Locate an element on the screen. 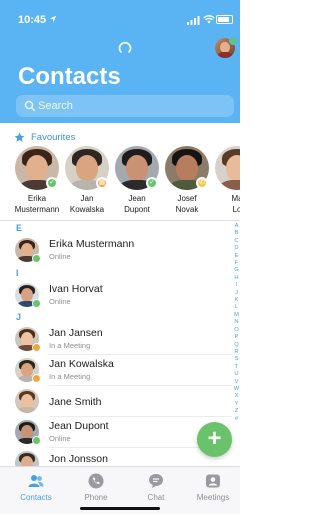 The image size is (320, 514). tab-label: Contacts is located at coordinates (36, 497).